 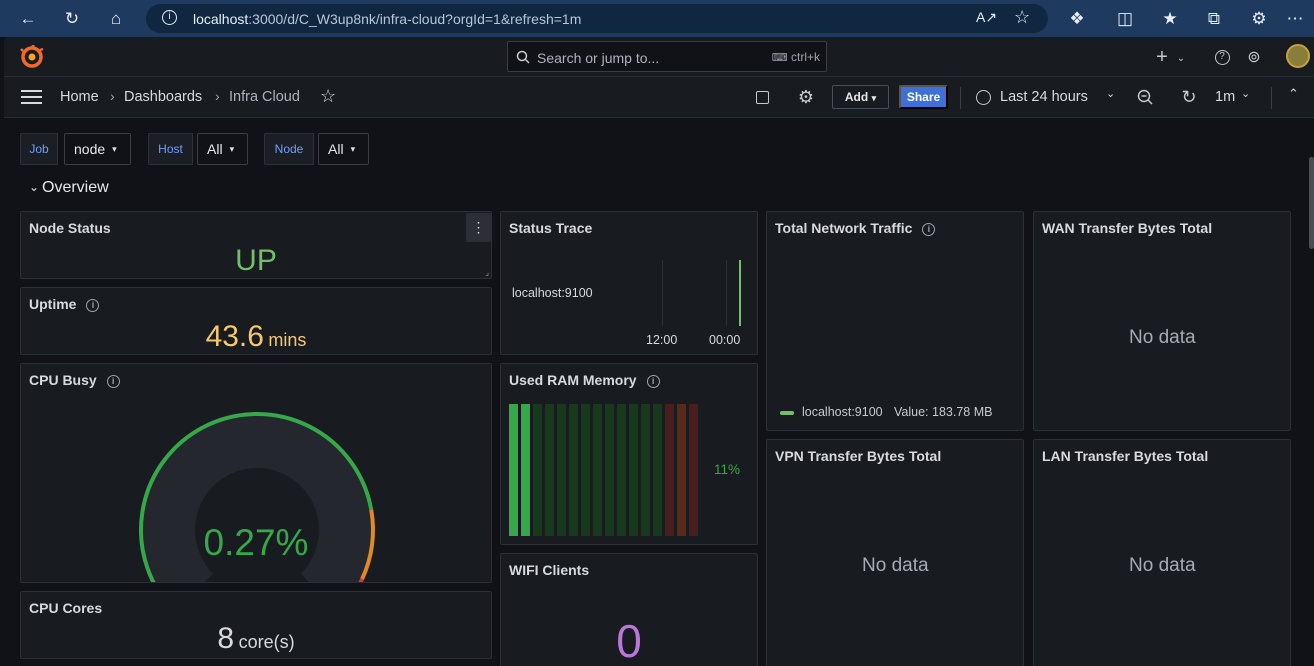 What do you see at coordinates (66, 608) in the screenshot?
I see `panel-title: CPU Cores` at bounding box center [66, 608].